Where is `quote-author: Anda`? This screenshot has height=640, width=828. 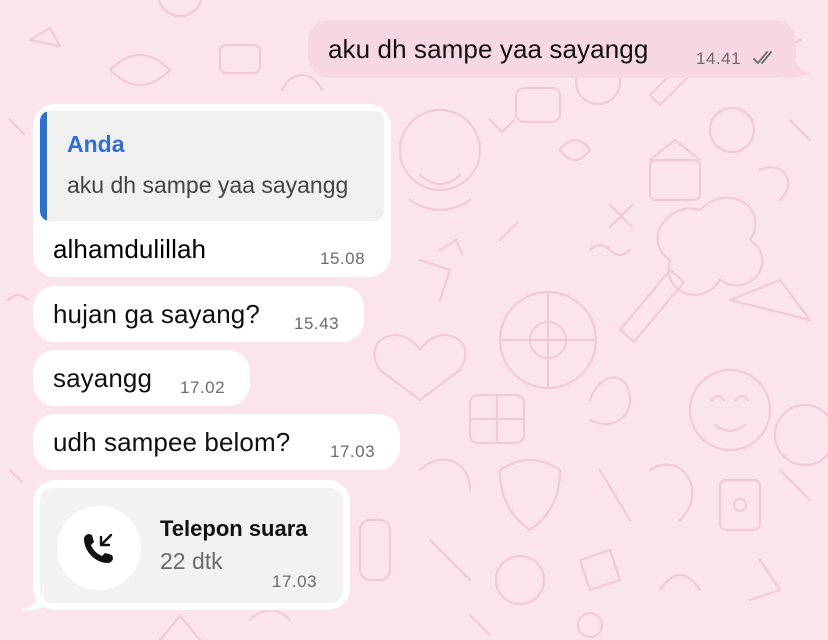 quote-author: Anda is located at coordinates (96, 144).